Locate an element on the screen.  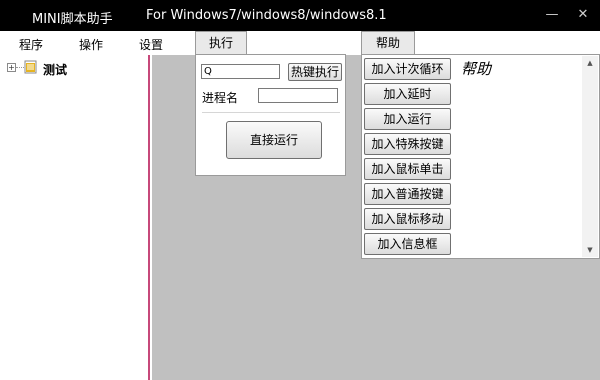
add-run-button: 加入运行 is located at coordinates (407, 119).